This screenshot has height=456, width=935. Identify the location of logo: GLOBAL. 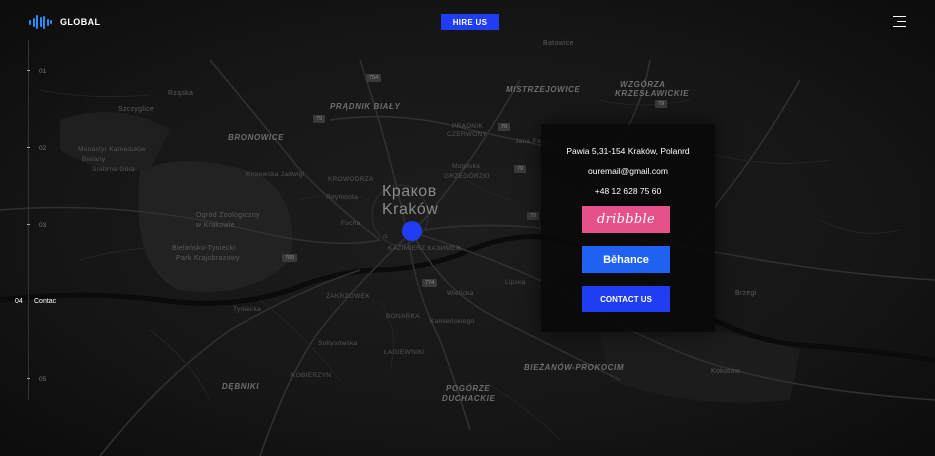
(64, 22).